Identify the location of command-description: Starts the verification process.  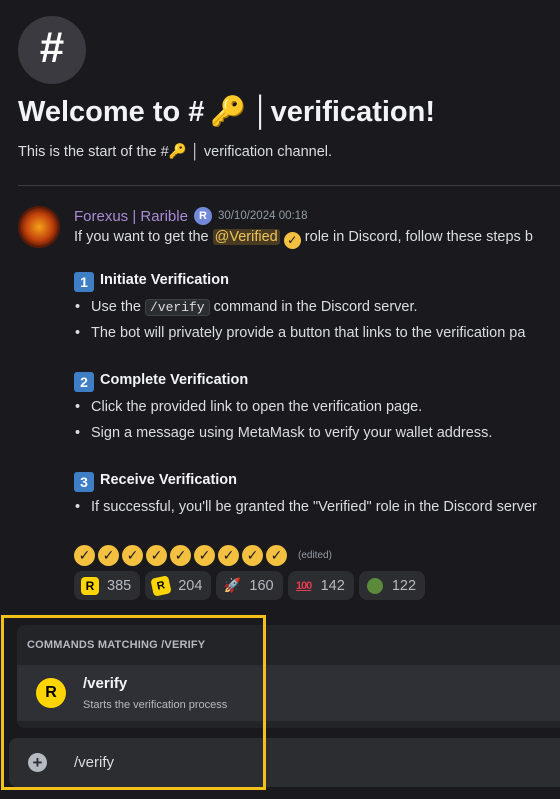
(155, 705).